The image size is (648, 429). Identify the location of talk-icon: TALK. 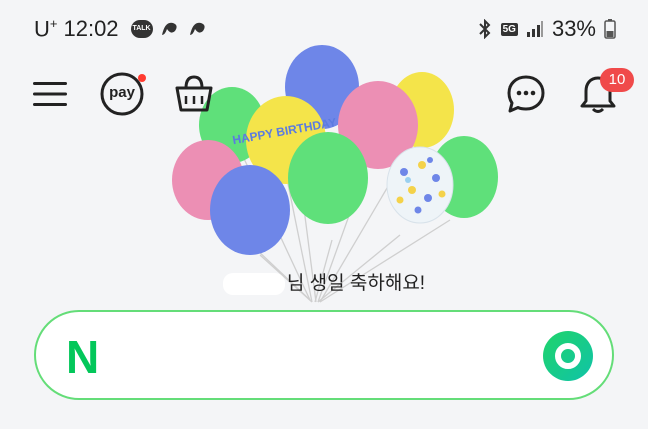
(141, 29).